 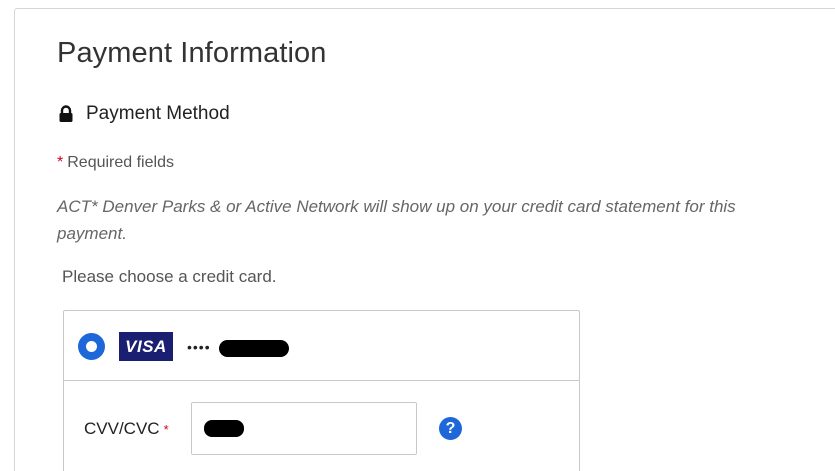 I want to click on cvv-label: CVV/CVC *, so click(x=126, y=429).